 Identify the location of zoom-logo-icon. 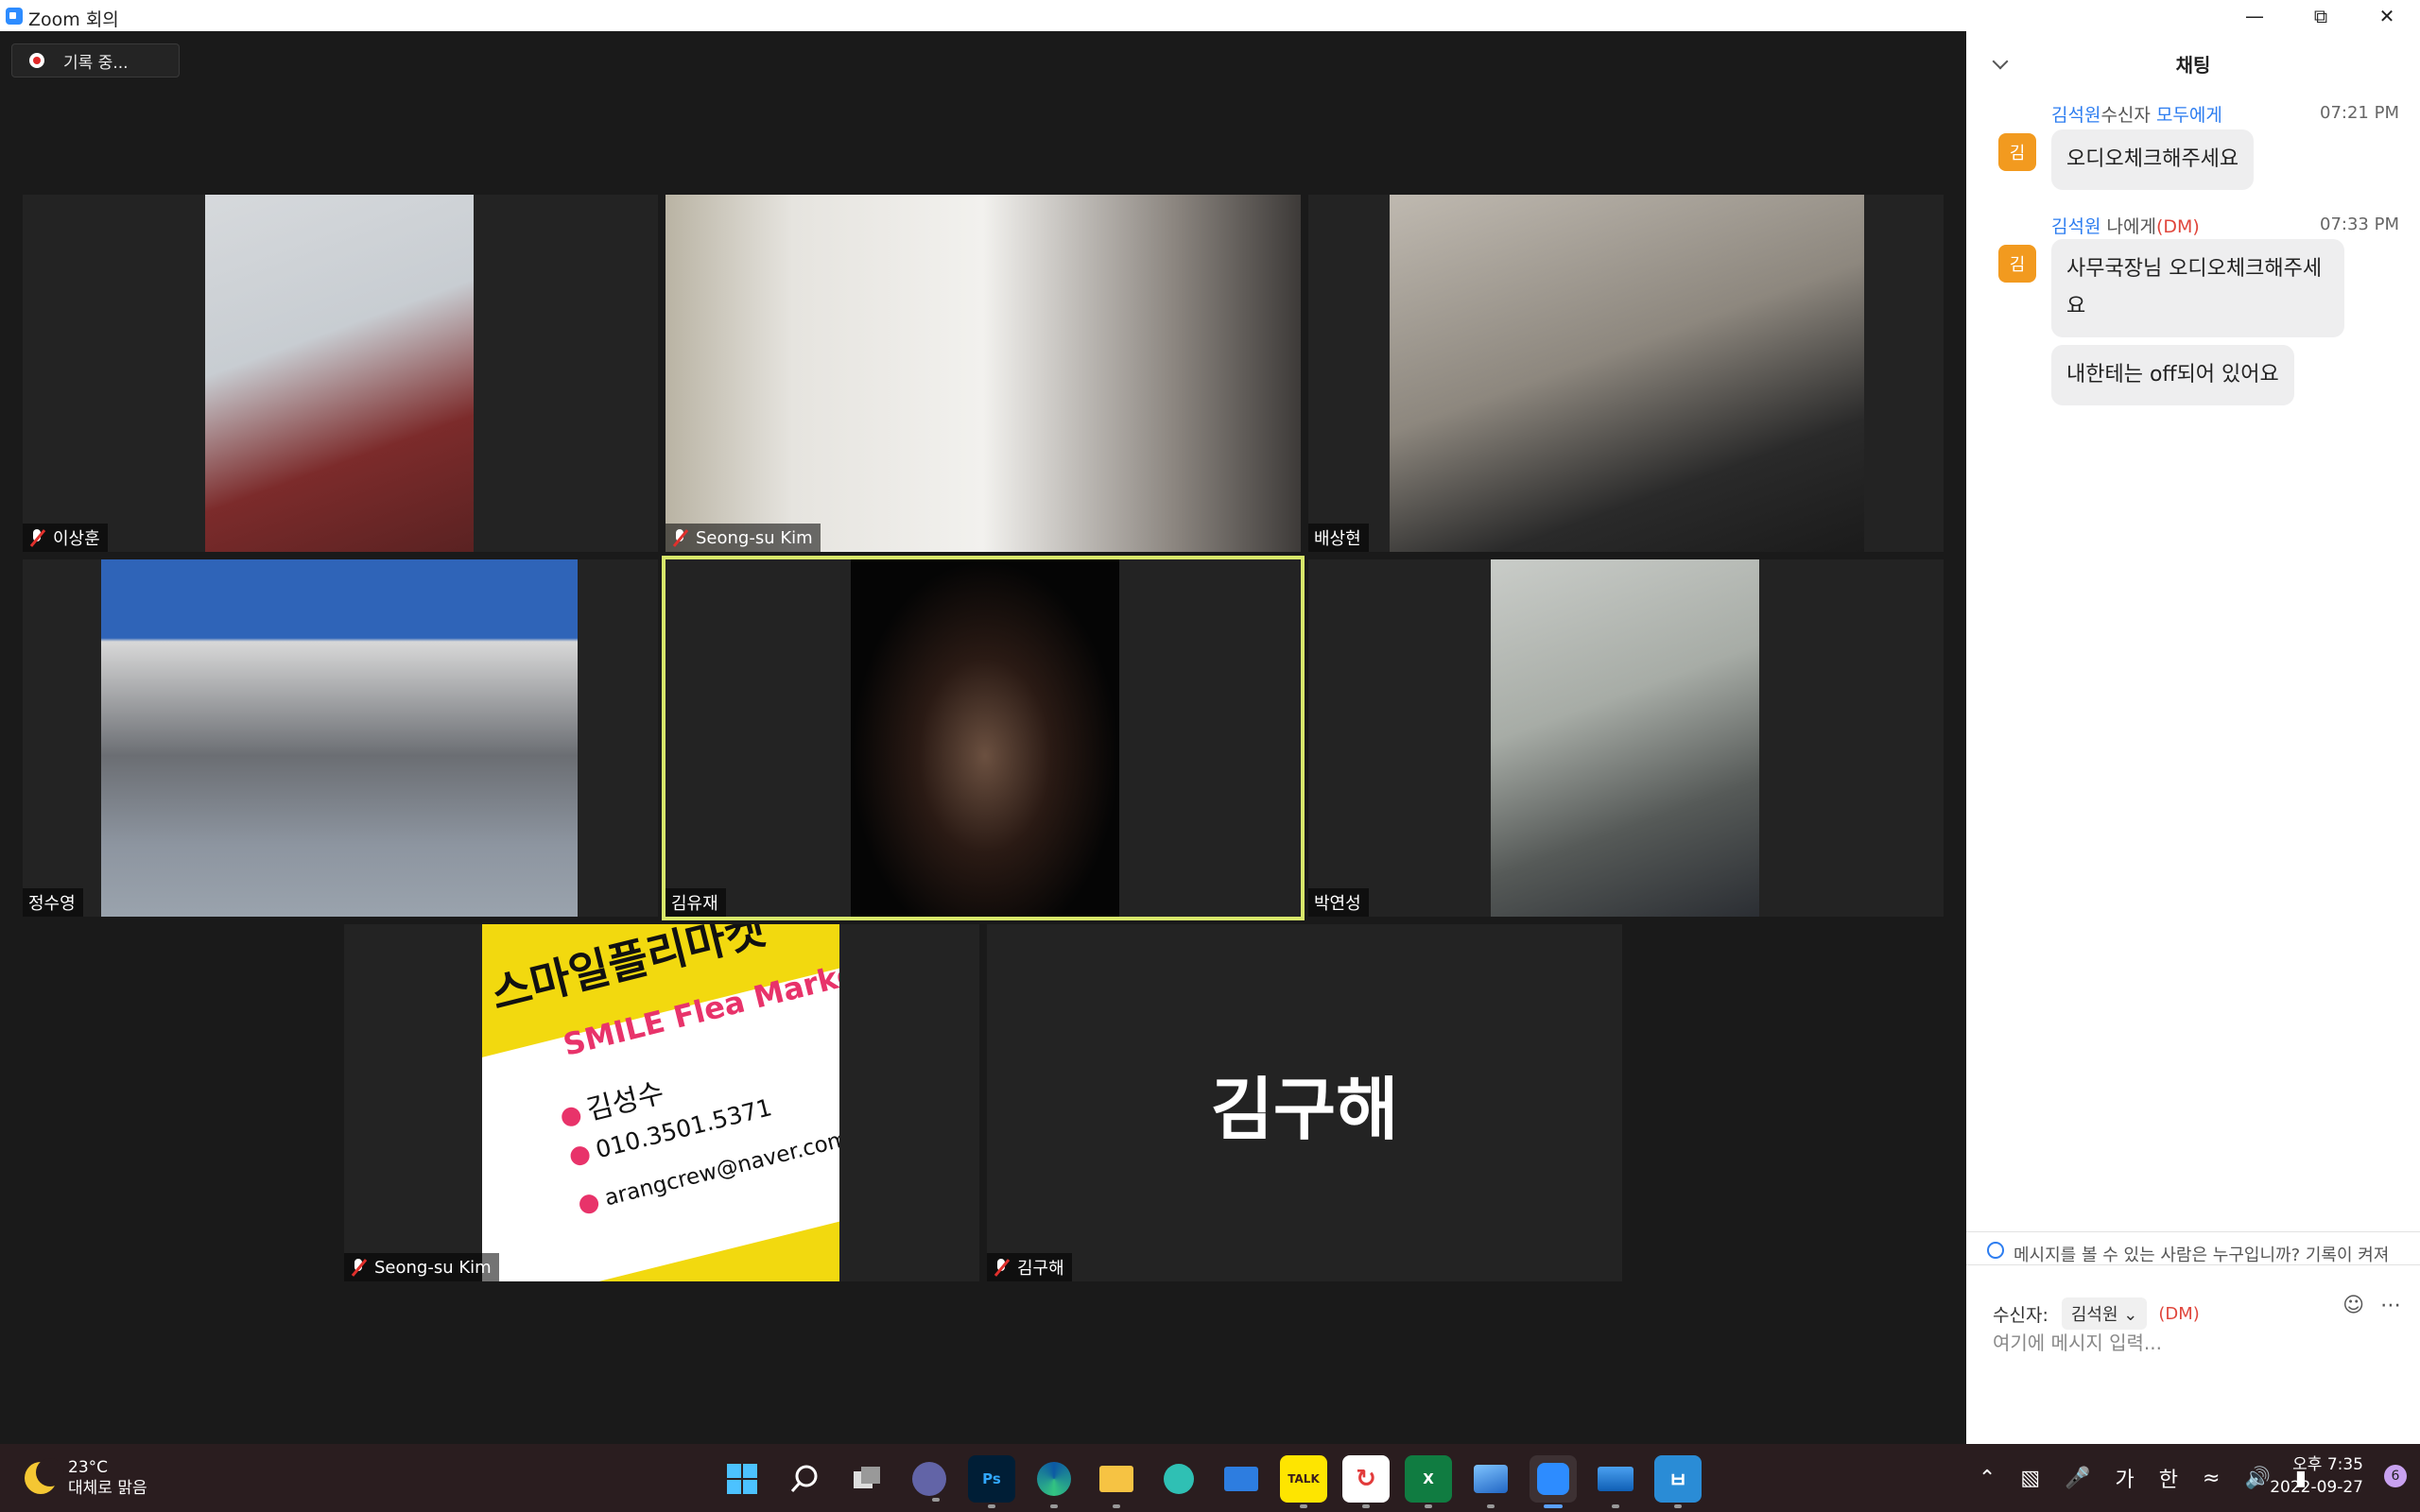
(14, 16).